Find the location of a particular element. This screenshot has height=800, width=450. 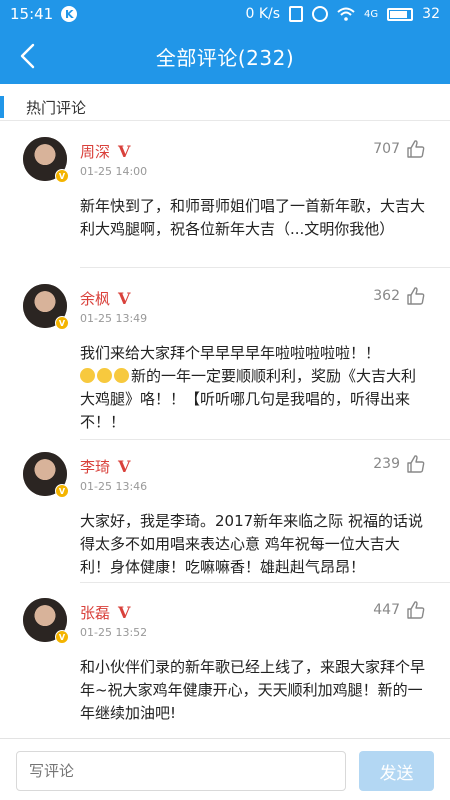

comment-author: 李琦 V is located at coordinates (105, 466).